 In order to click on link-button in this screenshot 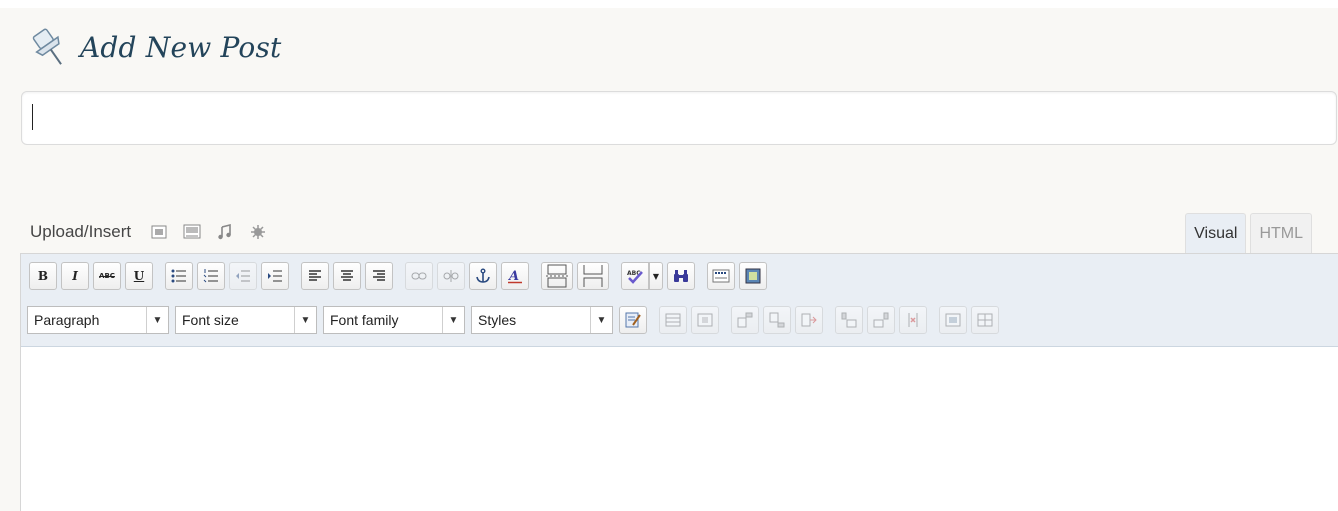, I will do `click(419, 276)`.